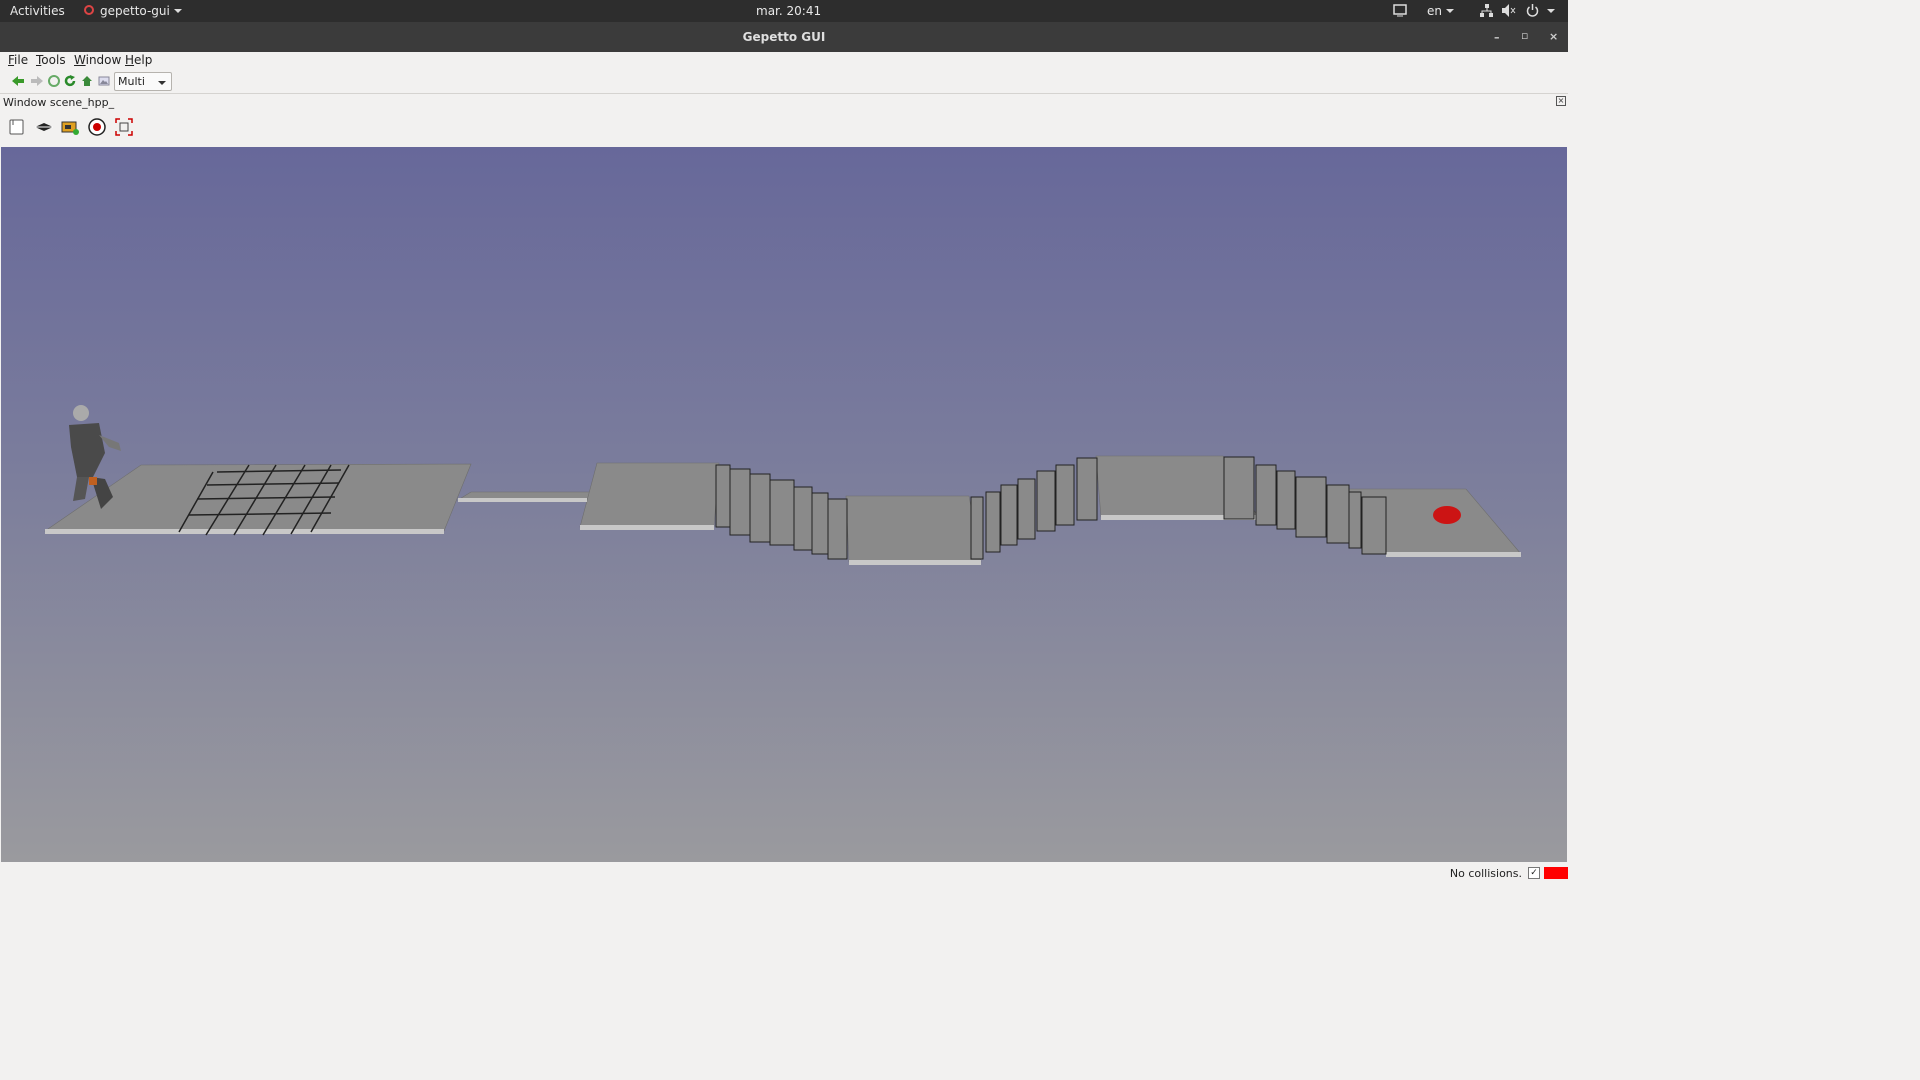  Describe the element at coordinates (1556, 873) in the screenshot. I see `collision-indicator` at that location.